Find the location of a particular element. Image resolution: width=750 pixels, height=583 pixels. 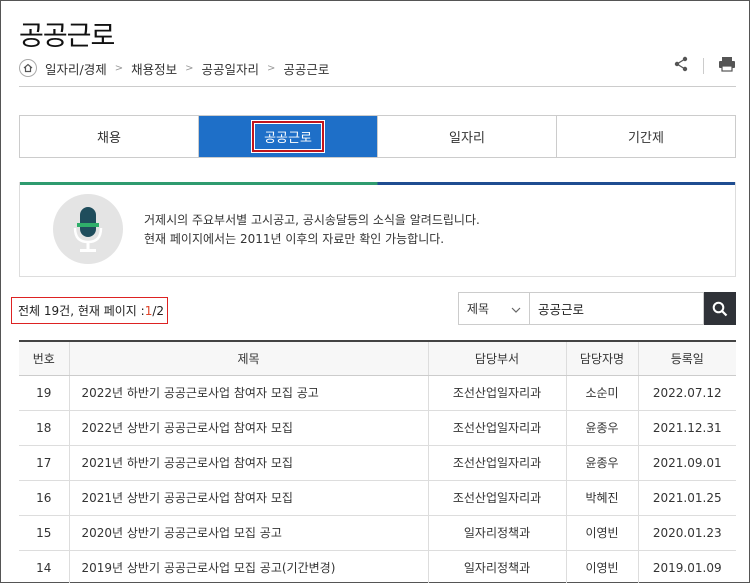

breadcrumb: 일자리/경제 > 채용정보 > 공공일자리 > 공공근로 is located at coordinates (174, 68).